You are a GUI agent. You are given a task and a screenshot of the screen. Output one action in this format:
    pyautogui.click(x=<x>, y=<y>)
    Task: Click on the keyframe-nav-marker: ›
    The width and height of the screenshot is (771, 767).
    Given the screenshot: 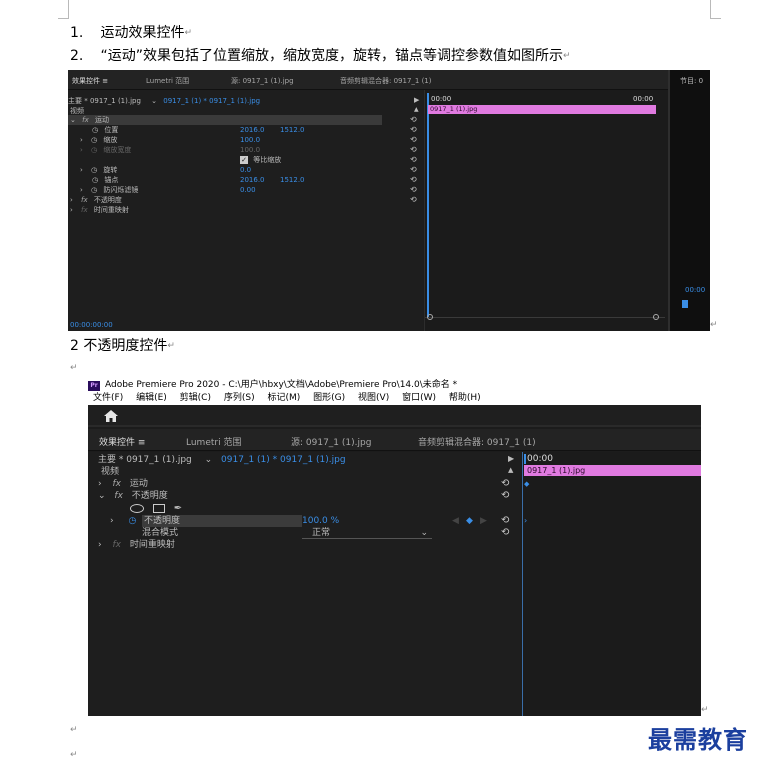 What is the action you would take?
    pyautogui.click(x=525, y=520)
    